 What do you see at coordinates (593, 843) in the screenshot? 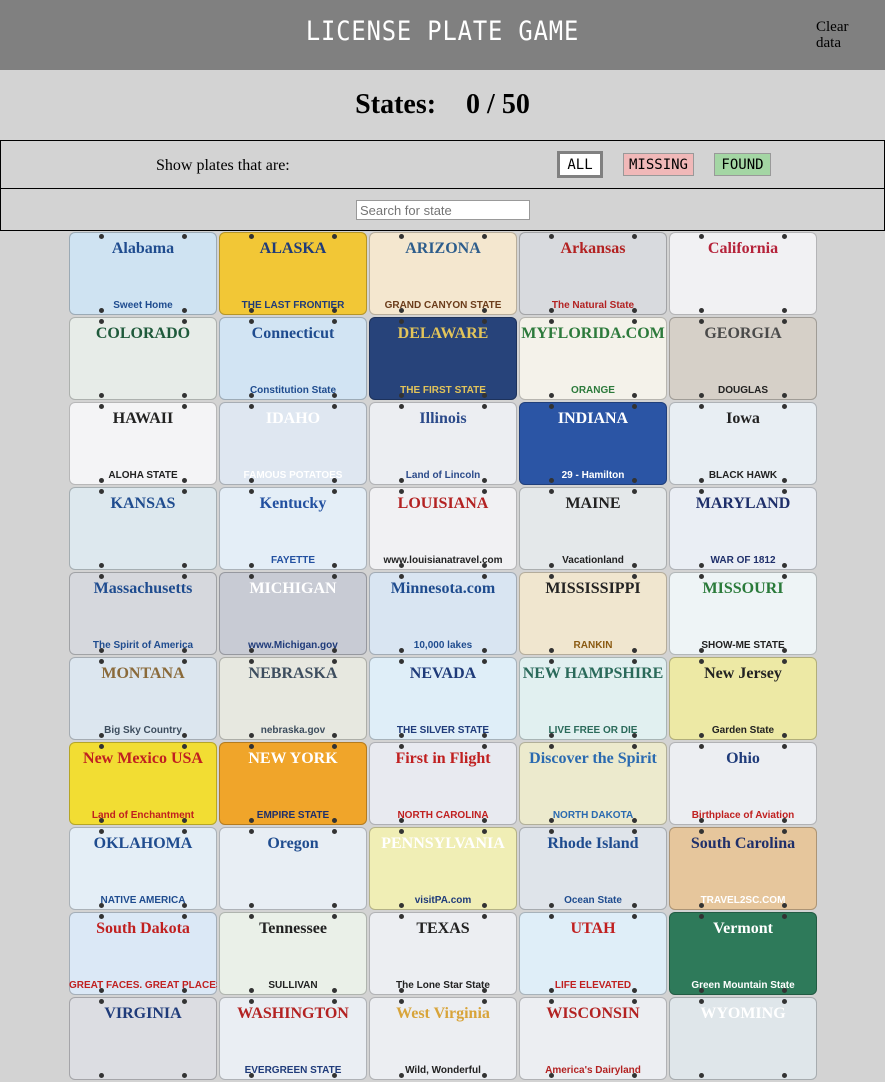
I see `plate-state-name: Rhode Island` at bounding box center [593, 843].